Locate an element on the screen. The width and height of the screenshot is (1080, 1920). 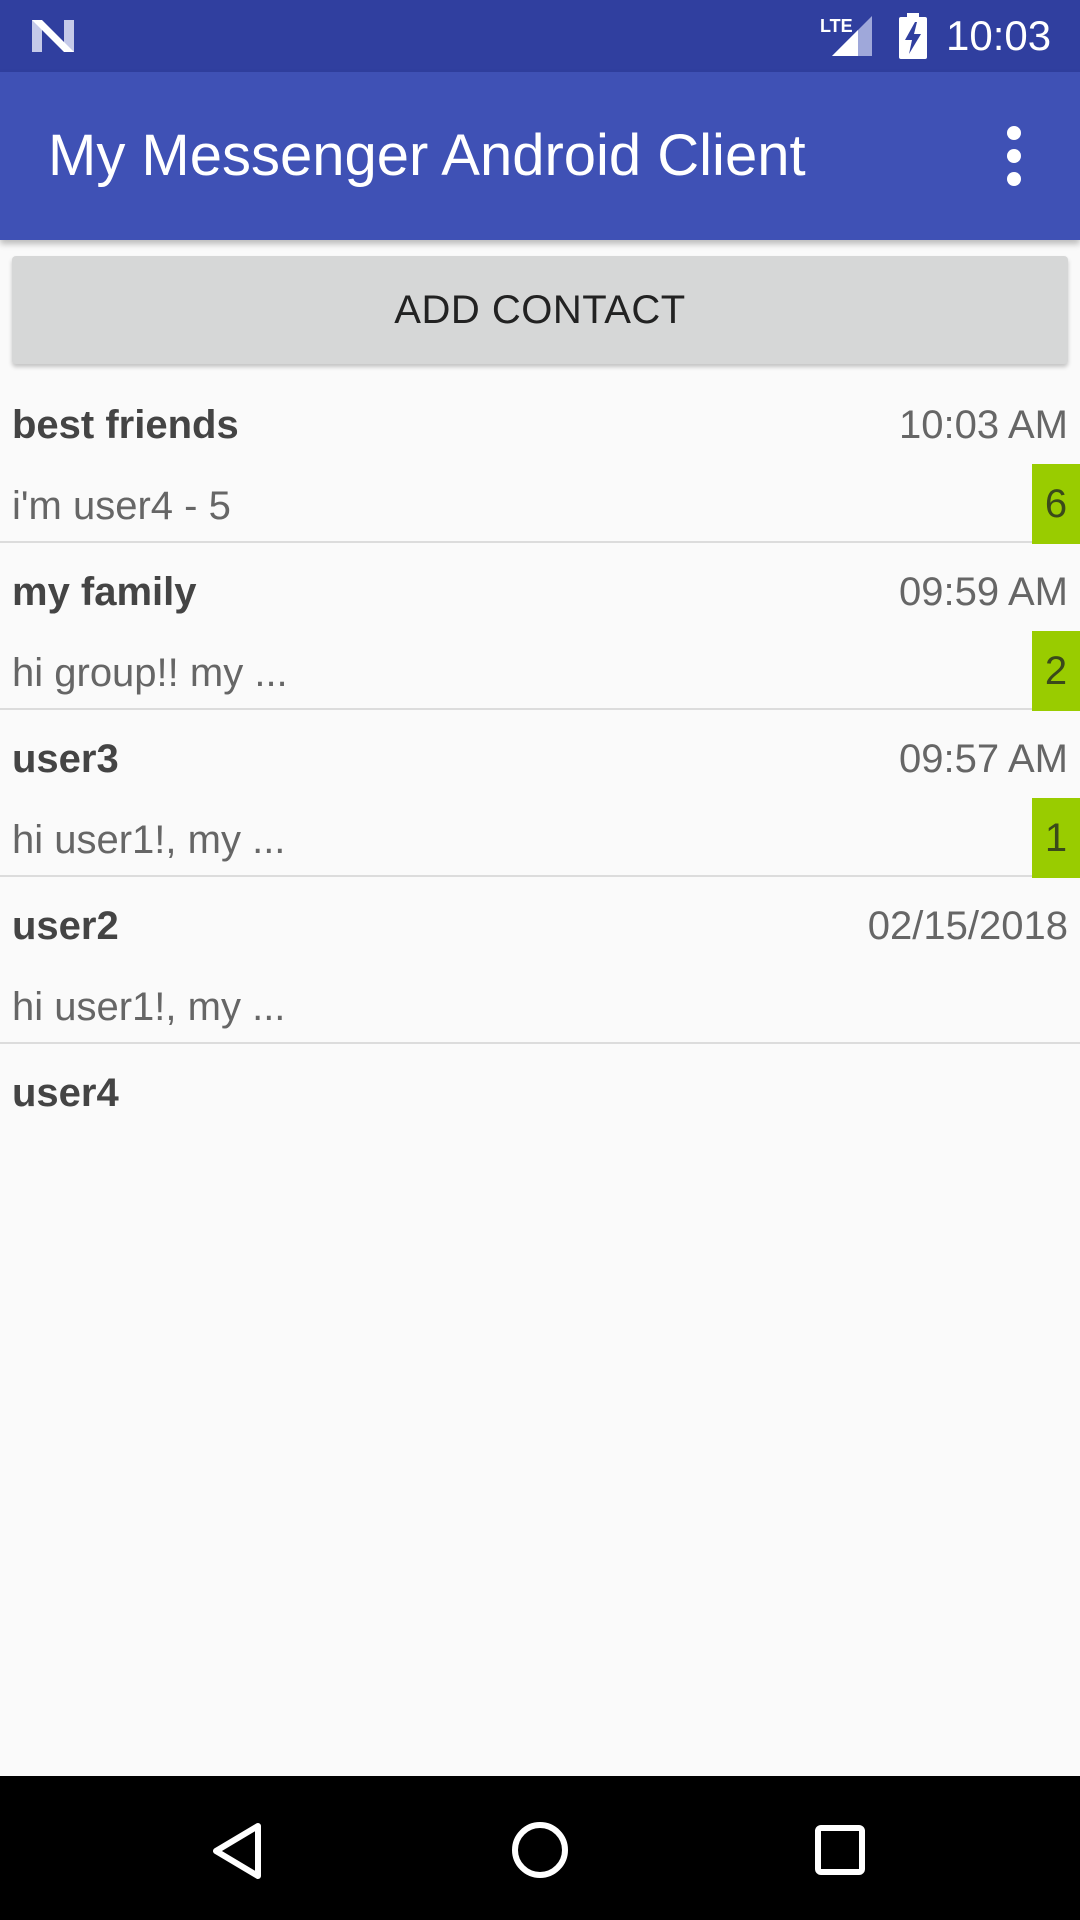
page-title: My Messenger Android Client is located at coordinates (427, 155).